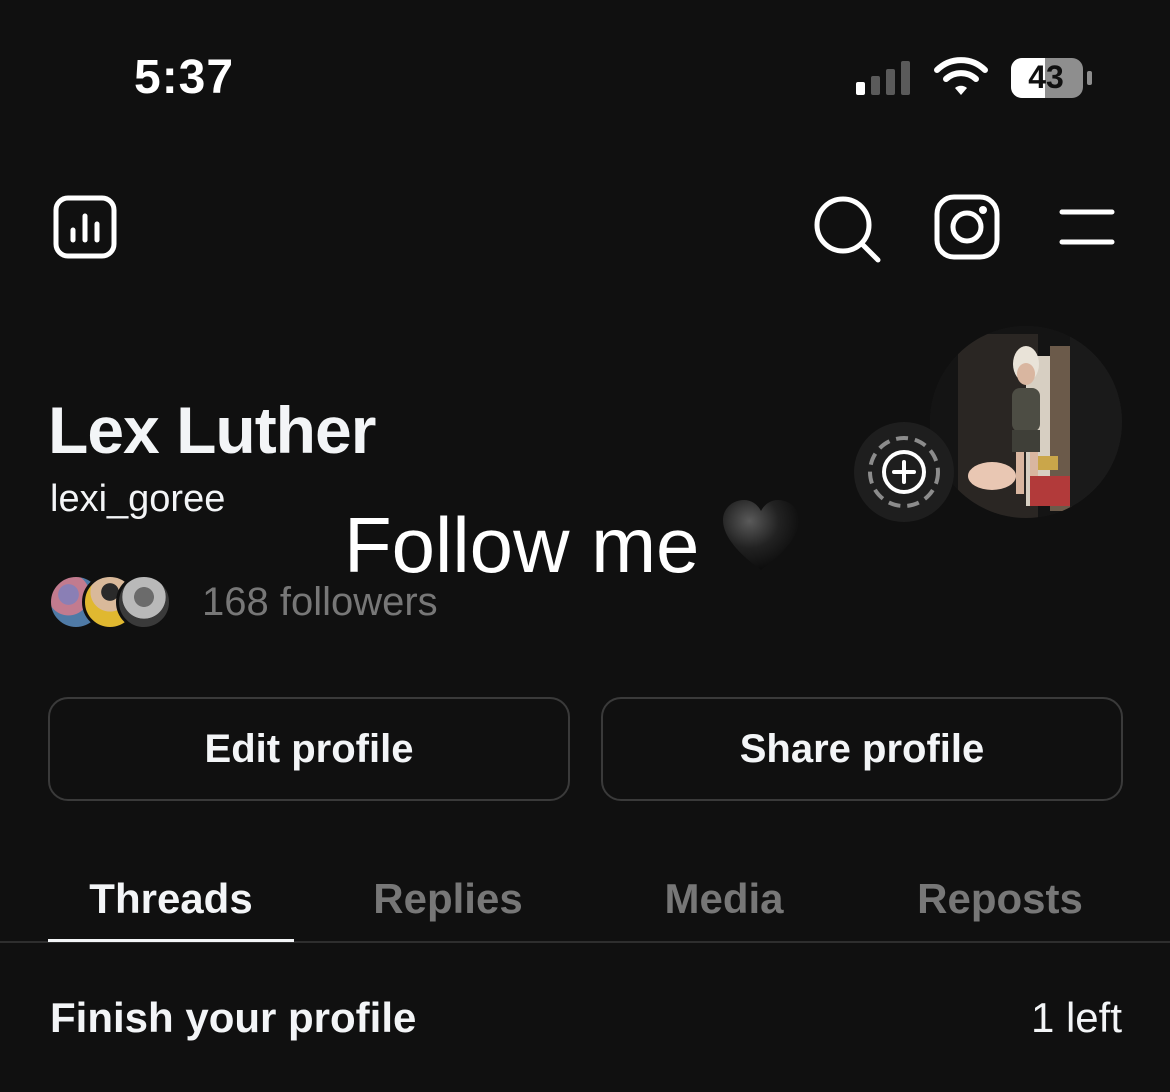 This screenshot has height=1092, width=1170. Describe the element at coordinates (171, 940) in the screenshot. I see `active-tab-indicator` at that location.